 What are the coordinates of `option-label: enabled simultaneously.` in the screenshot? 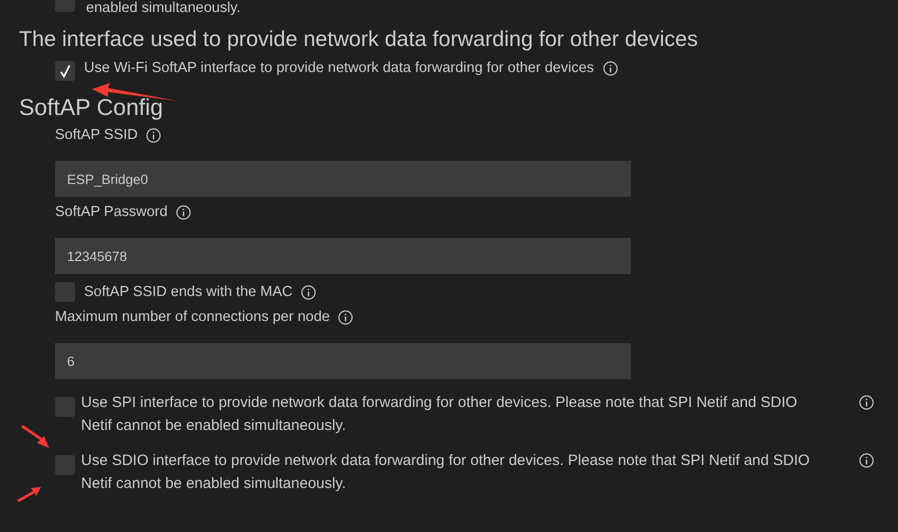 It's located at (163, 9).